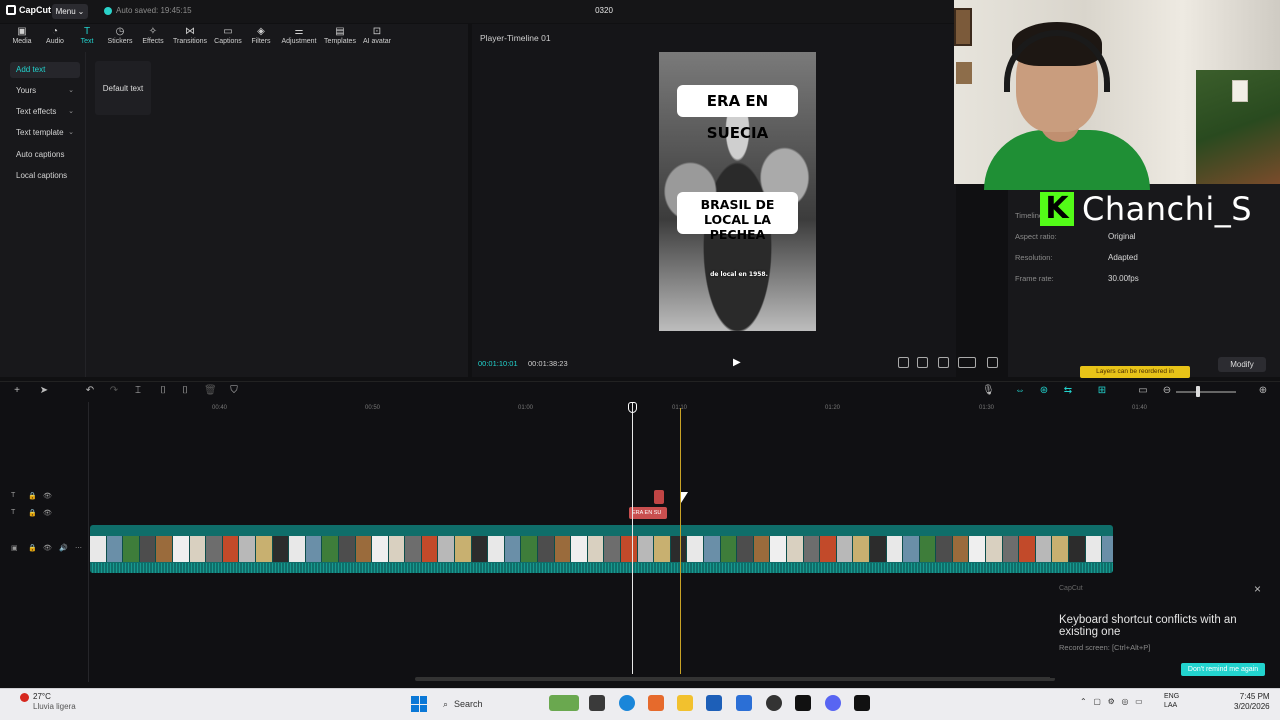 This screenshot has width=1280, height=720. What do you see at coordinates (419, 704) in the screenshot?
I see `windows-start-icon` at bounding box center [419, 704].